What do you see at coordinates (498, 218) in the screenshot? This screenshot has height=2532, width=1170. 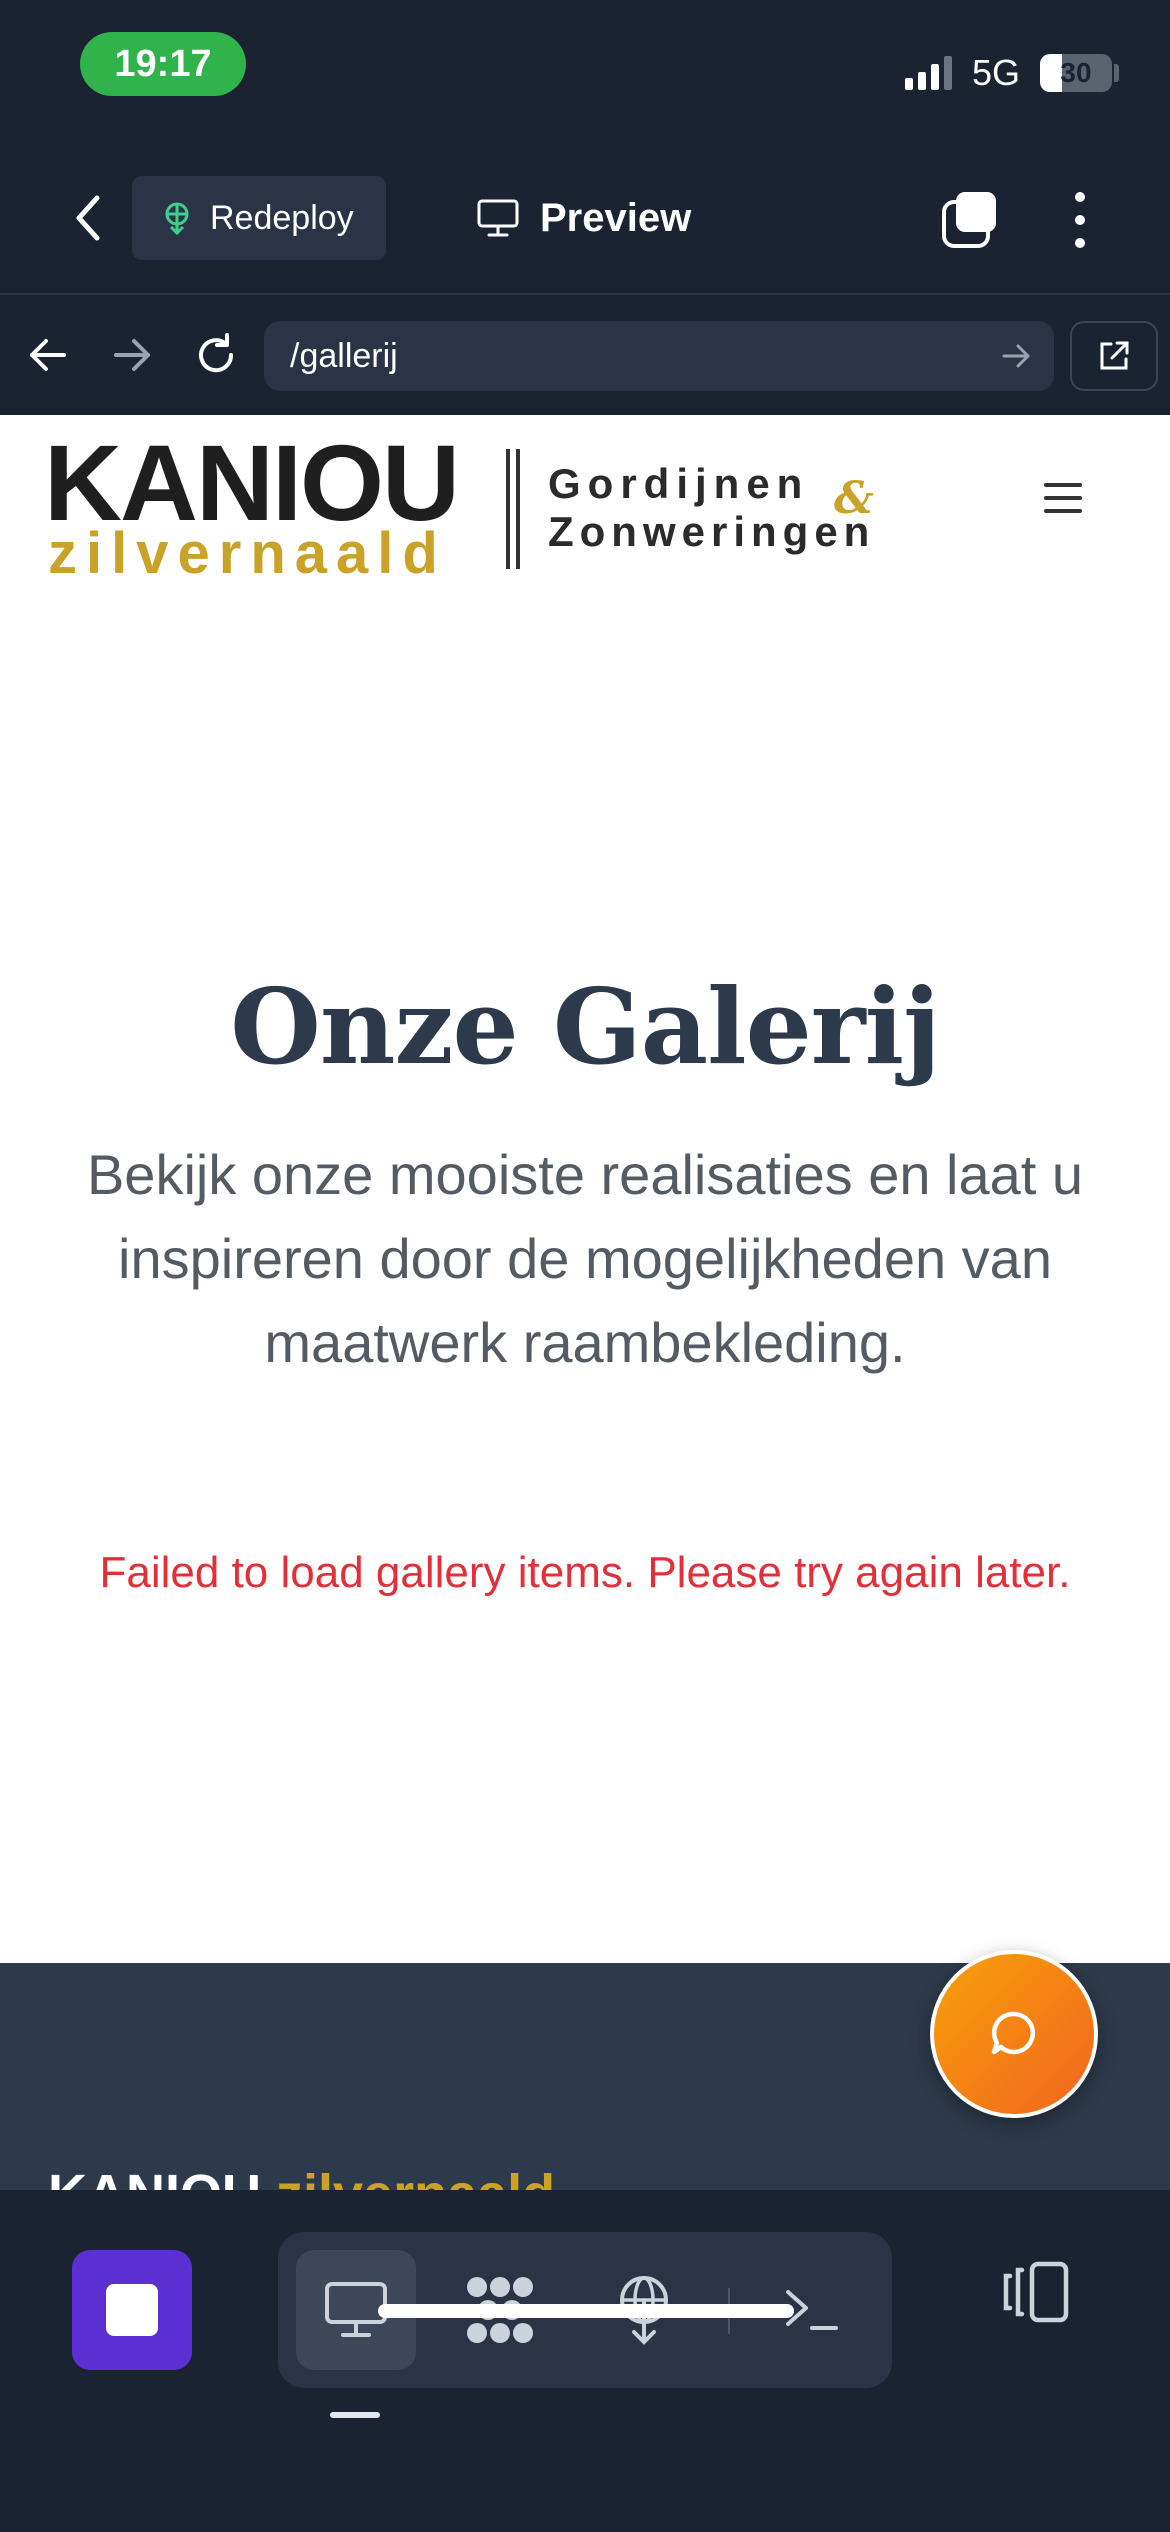 I see `monitor-icon` at bounding box center [498, 218].